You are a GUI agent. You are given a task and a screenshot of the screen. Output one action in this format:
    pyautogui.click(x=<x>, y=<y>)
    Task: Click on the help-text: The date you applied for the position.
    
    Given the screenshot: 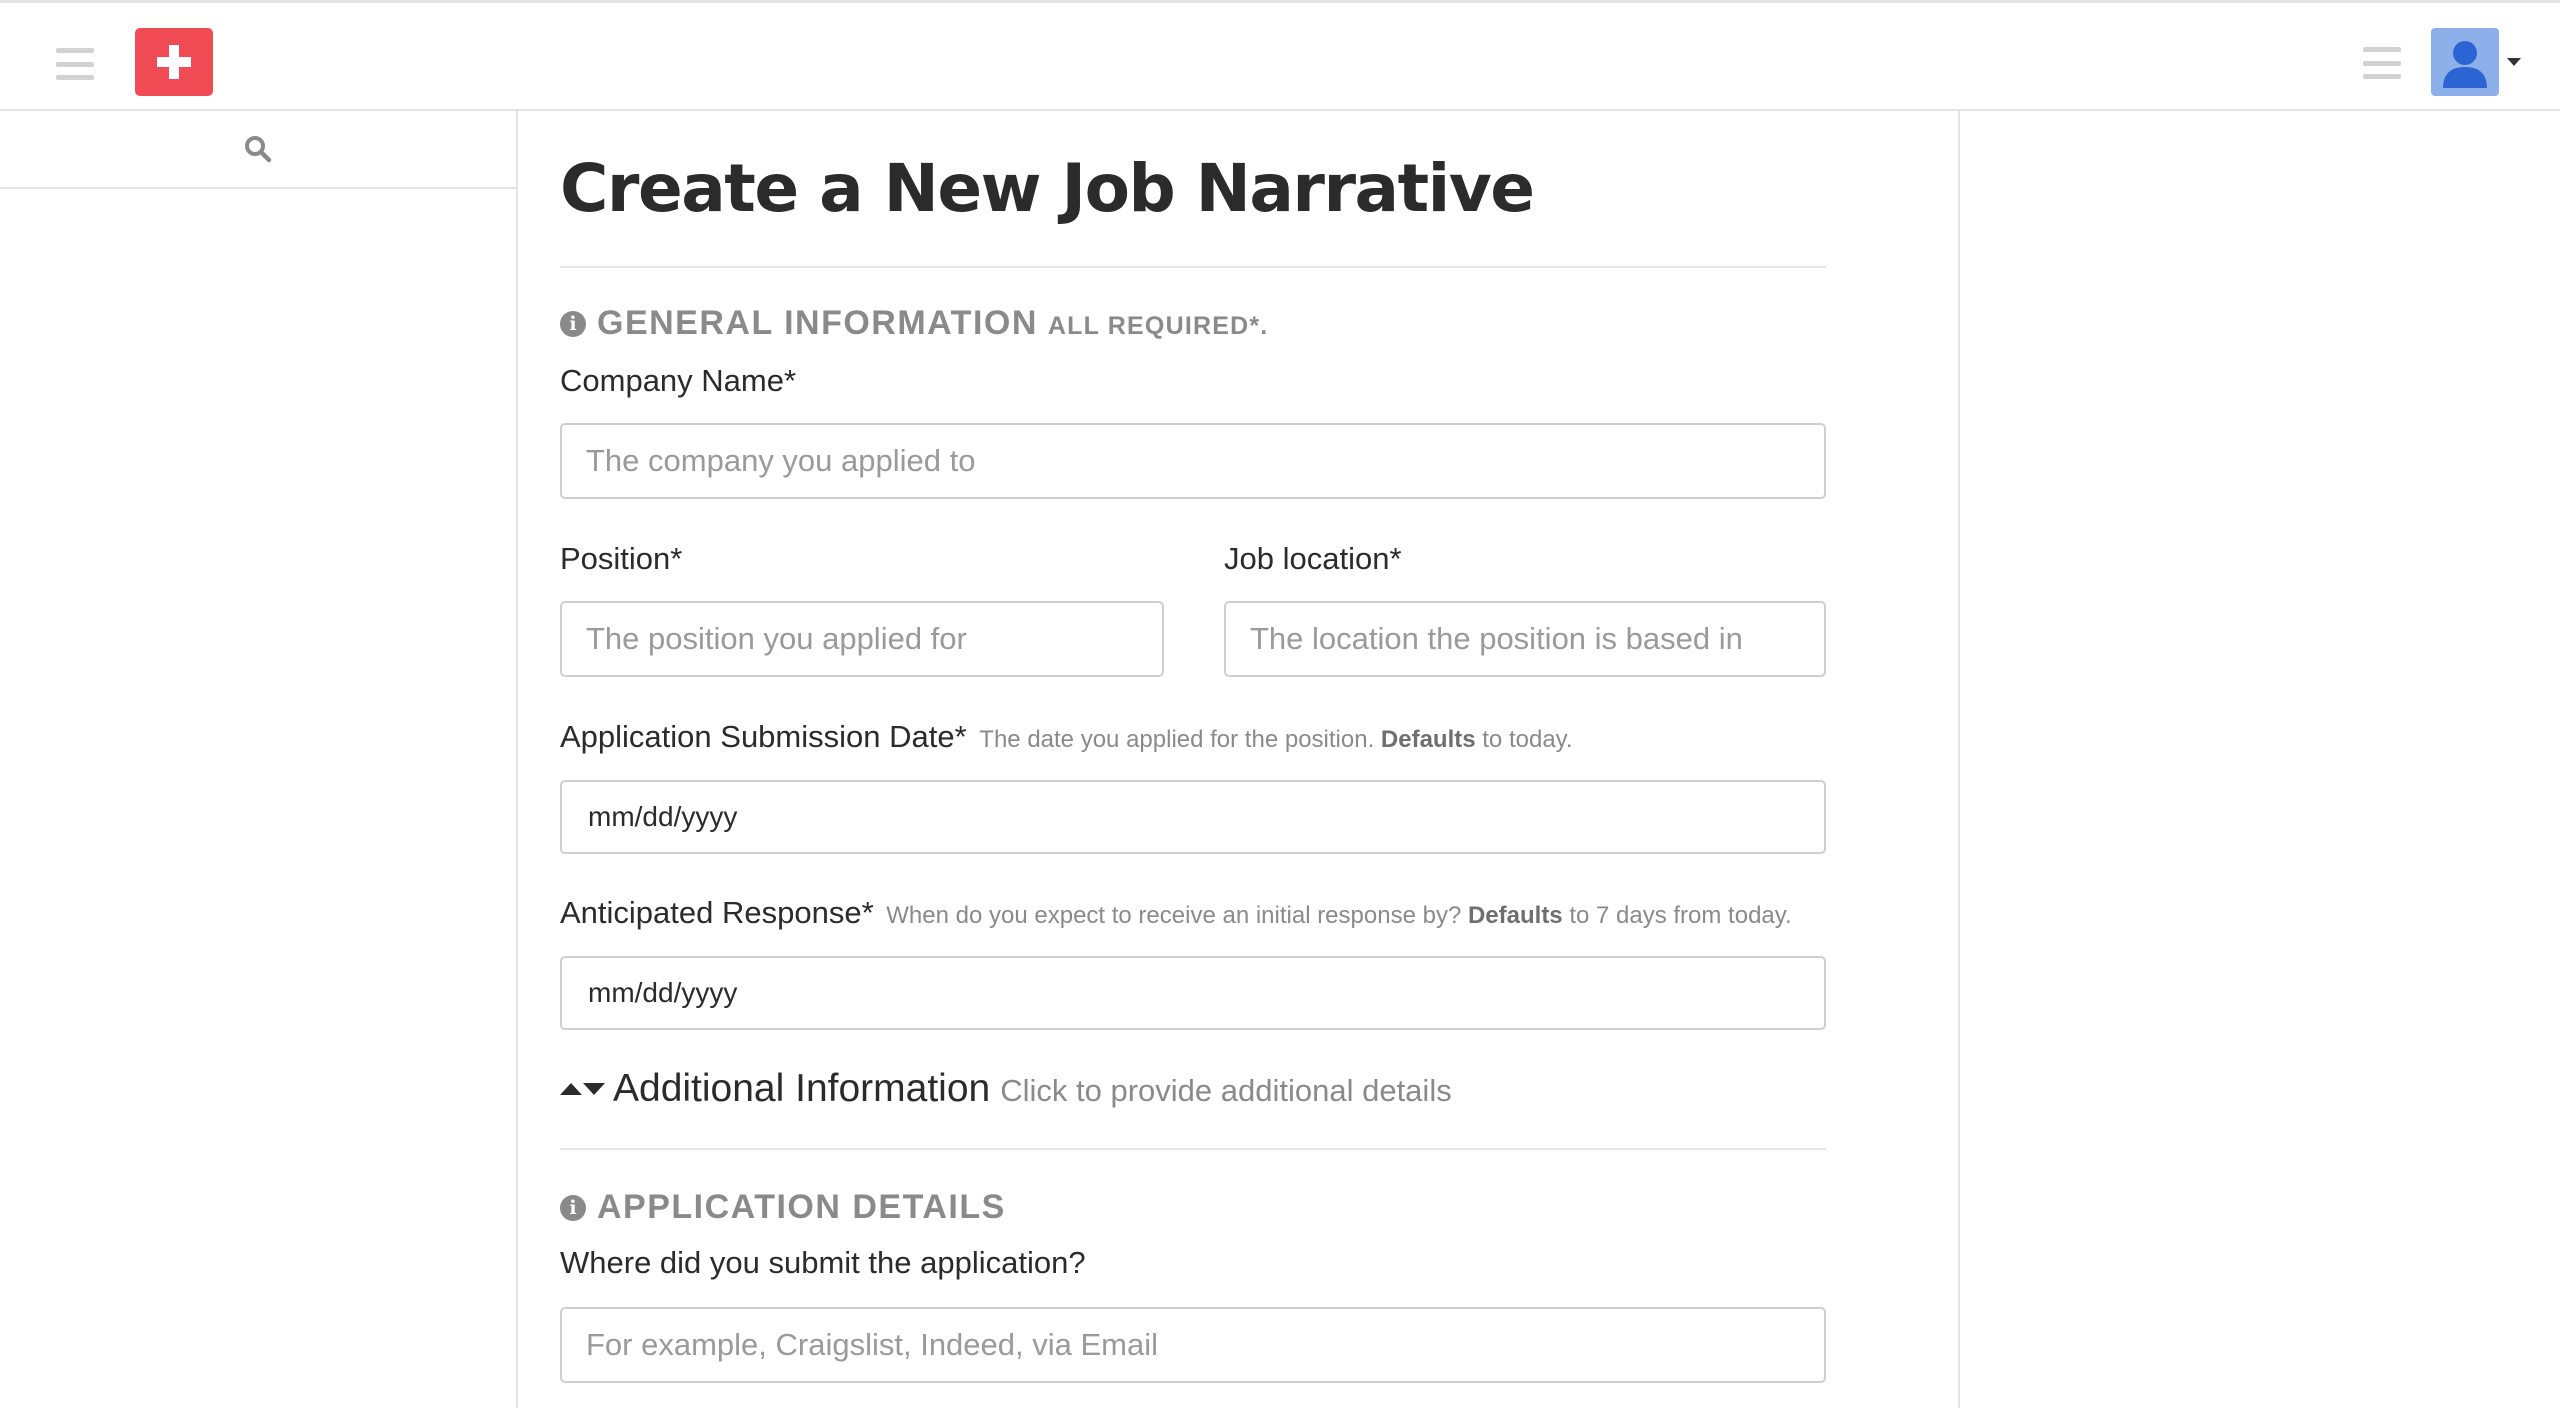 What is the action you would take?
    pyautogui.click(x=1177, y=739)
    